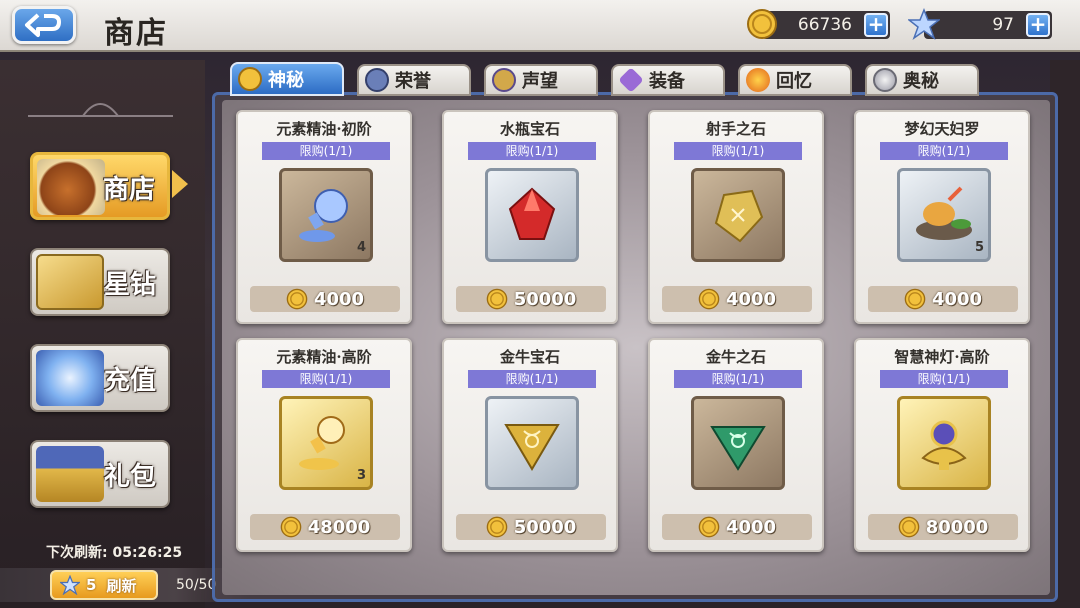  What do you see at coordinates (71, 187) in the screenshot?
I see `roast-chicken-icon` at bounding box center [71, 187].